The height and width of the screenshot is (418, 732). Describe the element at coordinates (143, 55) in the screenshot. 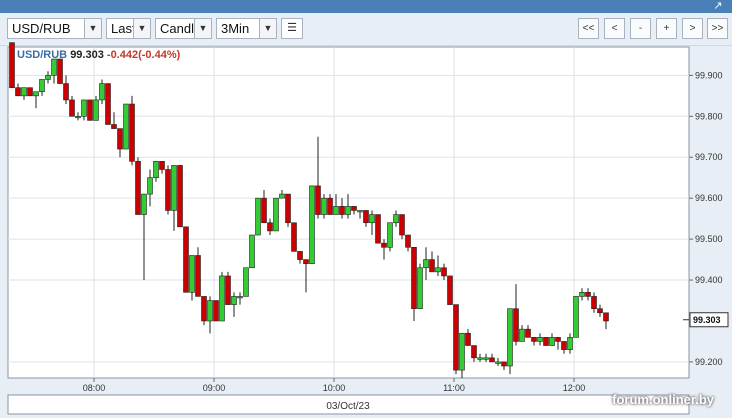

I see `legend-change: -0.442(-0.44%)` at that location.